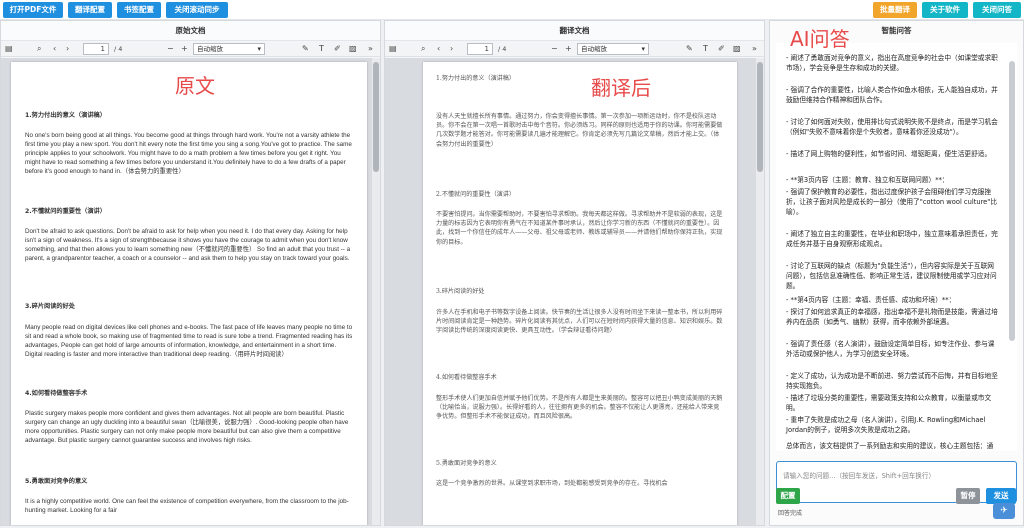  What do you see at coordinates (33, 10) in the screenshot?
I see `open-pdf-button: 打开PDF文件` at bounding box center [33, 10].